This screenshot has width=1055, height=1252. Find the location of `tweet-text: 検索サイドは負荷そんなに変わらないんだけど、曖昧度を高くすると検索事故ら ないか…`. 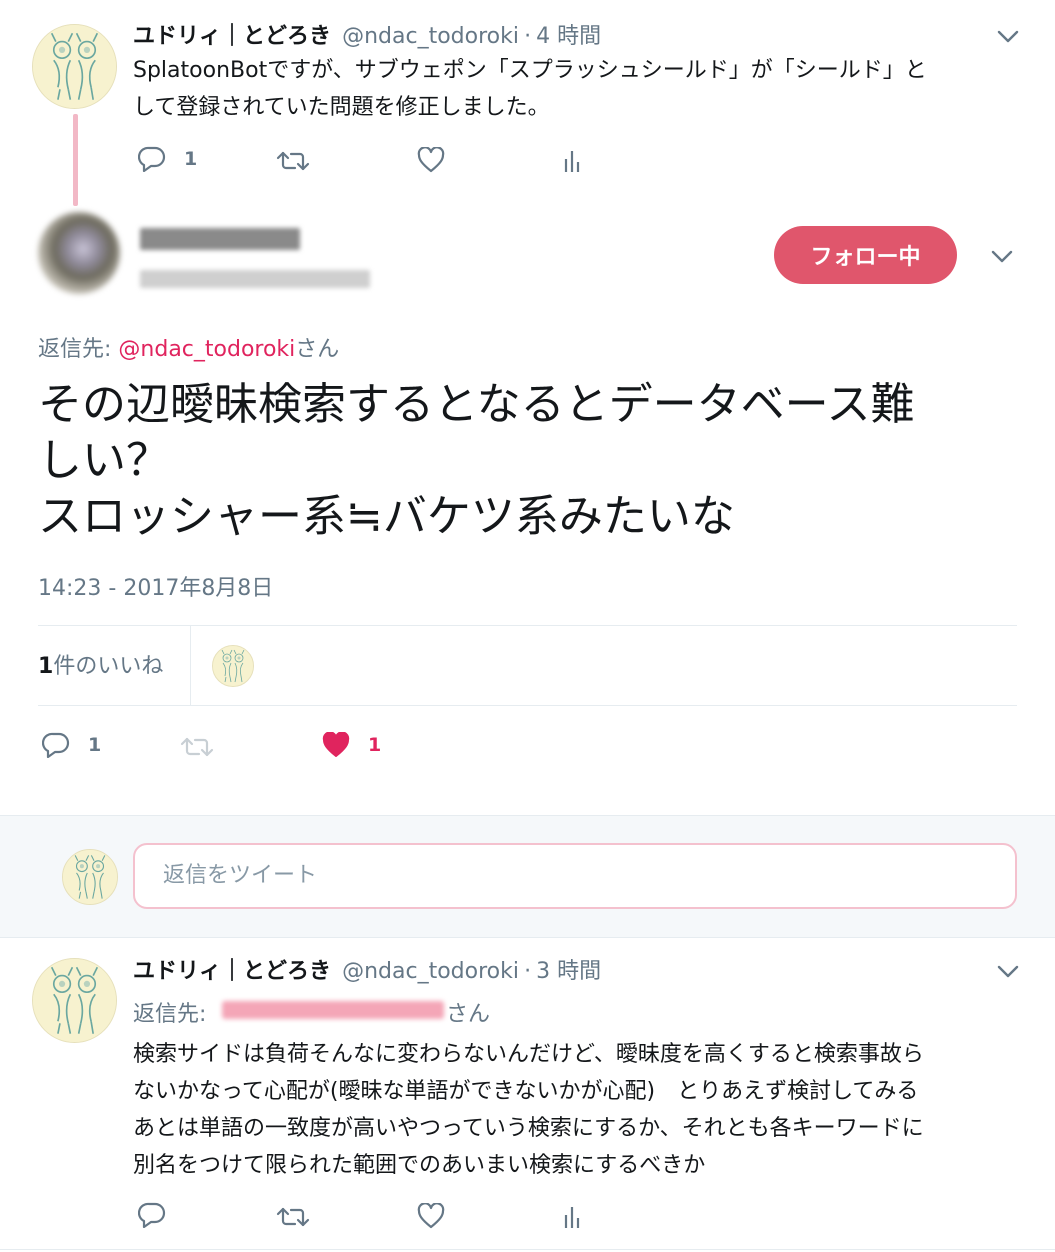

tweet-text: 検索サイドは負荷そんなに変わらないんだけど、曖昧度を高くすると検索事故ら ないか… is located at coordinates (583, 1110).